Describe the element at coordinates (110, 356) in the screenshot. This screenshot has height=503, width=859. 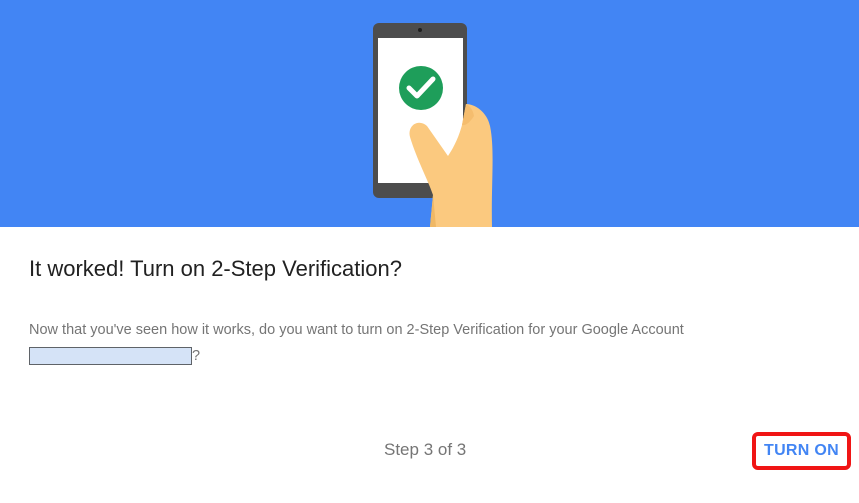
I see `redacted-account-email` at that location.